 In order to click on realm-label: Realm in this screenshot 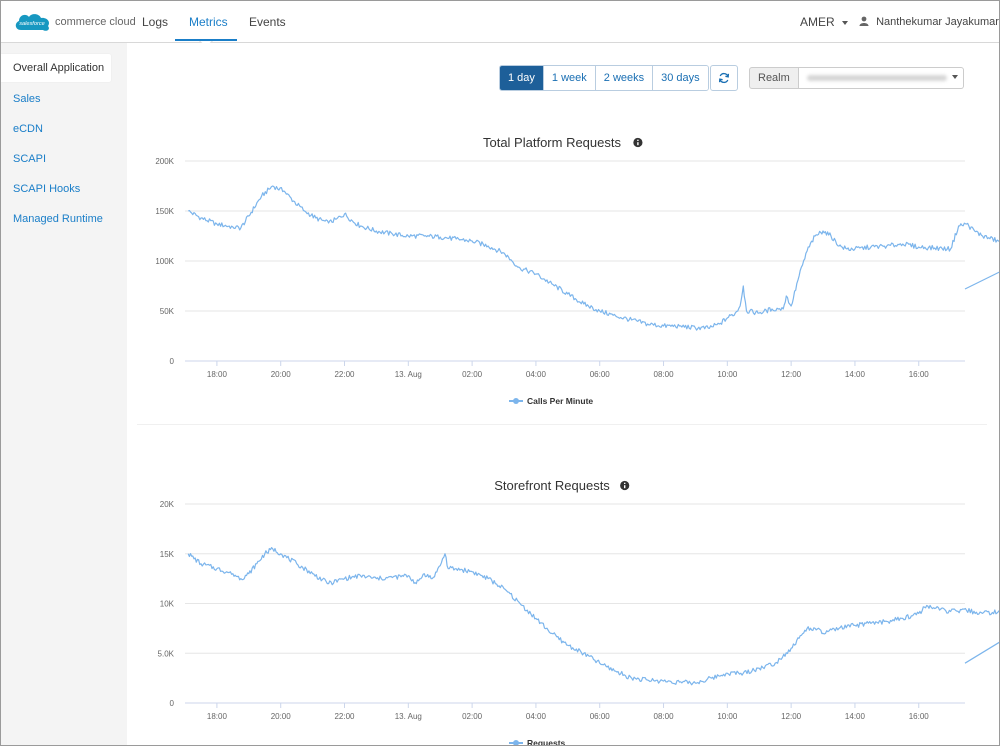, I will do `click(774, 78)`.